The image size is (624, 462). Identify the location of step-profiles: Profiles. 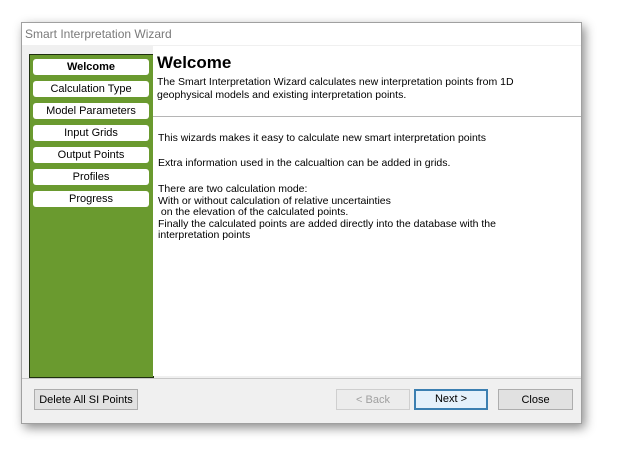
(91, 177).